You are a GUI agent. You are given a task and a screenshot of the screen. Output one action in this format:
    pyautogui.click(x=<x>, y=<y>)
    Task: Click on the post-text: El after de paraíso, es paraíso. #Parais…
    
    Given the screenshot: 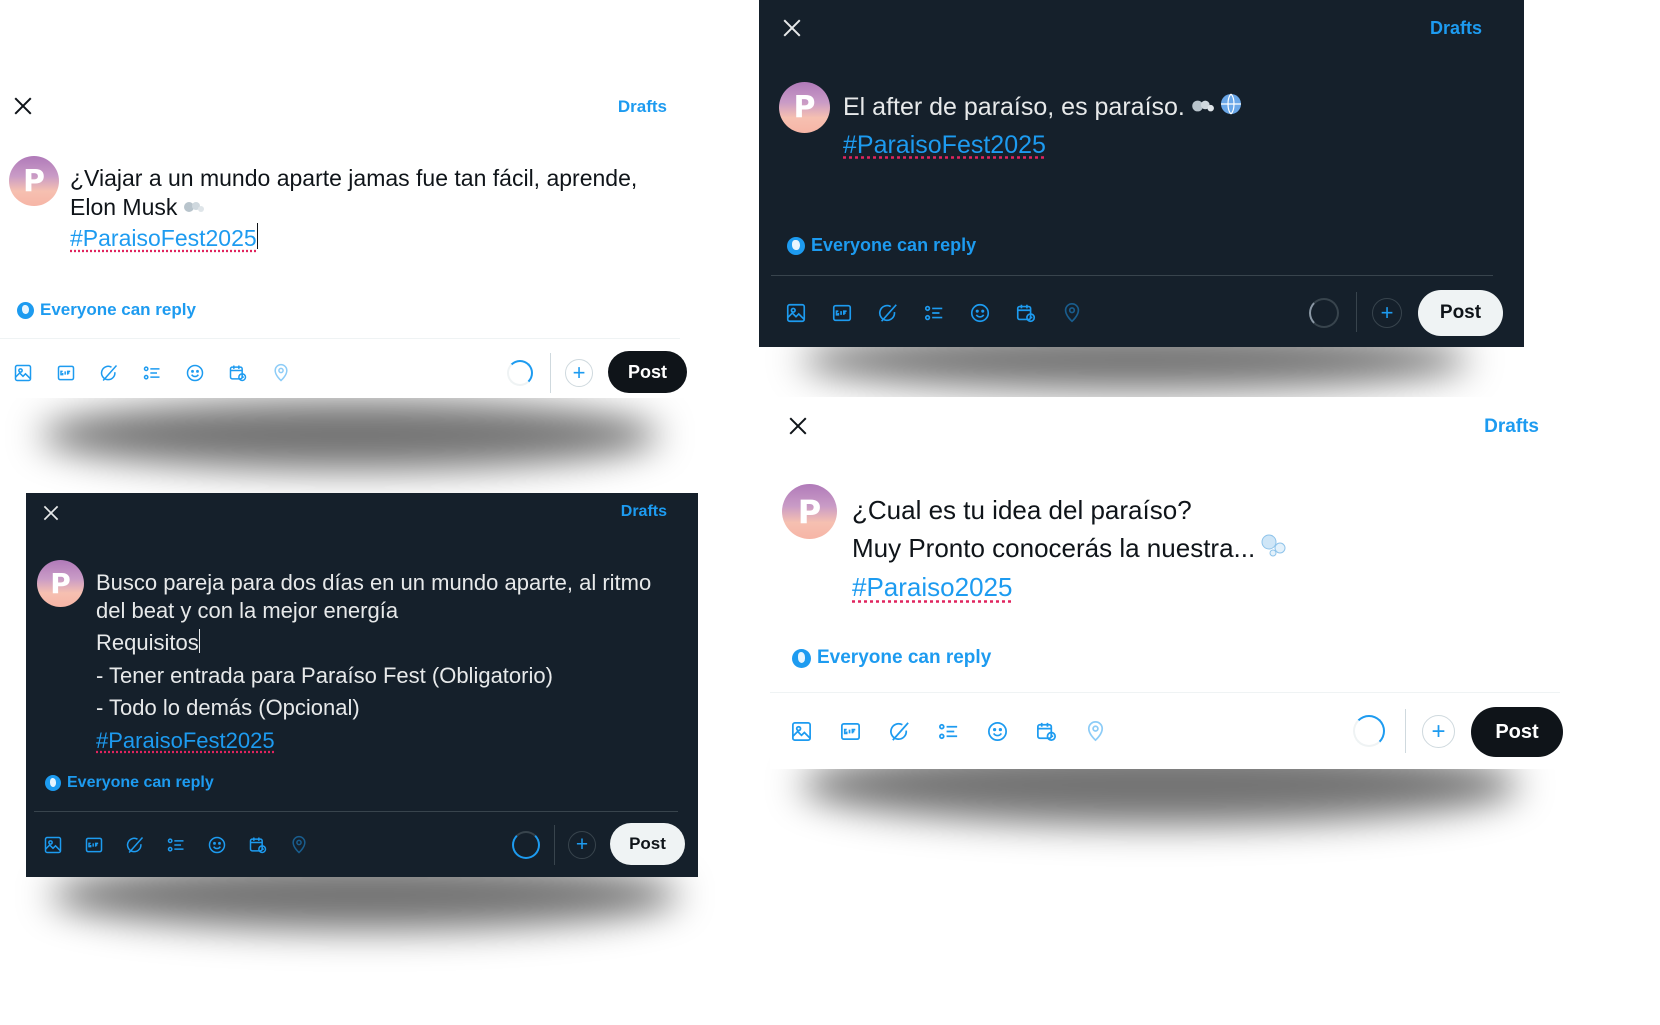 What is the action you would take?
    pyautogui.click(x=1043, y=126)
    